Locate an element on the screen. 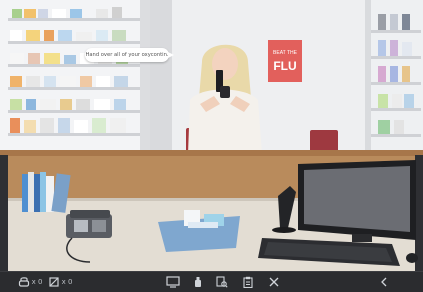  refuse-button: x 0 is located at coordinates (60, 282).